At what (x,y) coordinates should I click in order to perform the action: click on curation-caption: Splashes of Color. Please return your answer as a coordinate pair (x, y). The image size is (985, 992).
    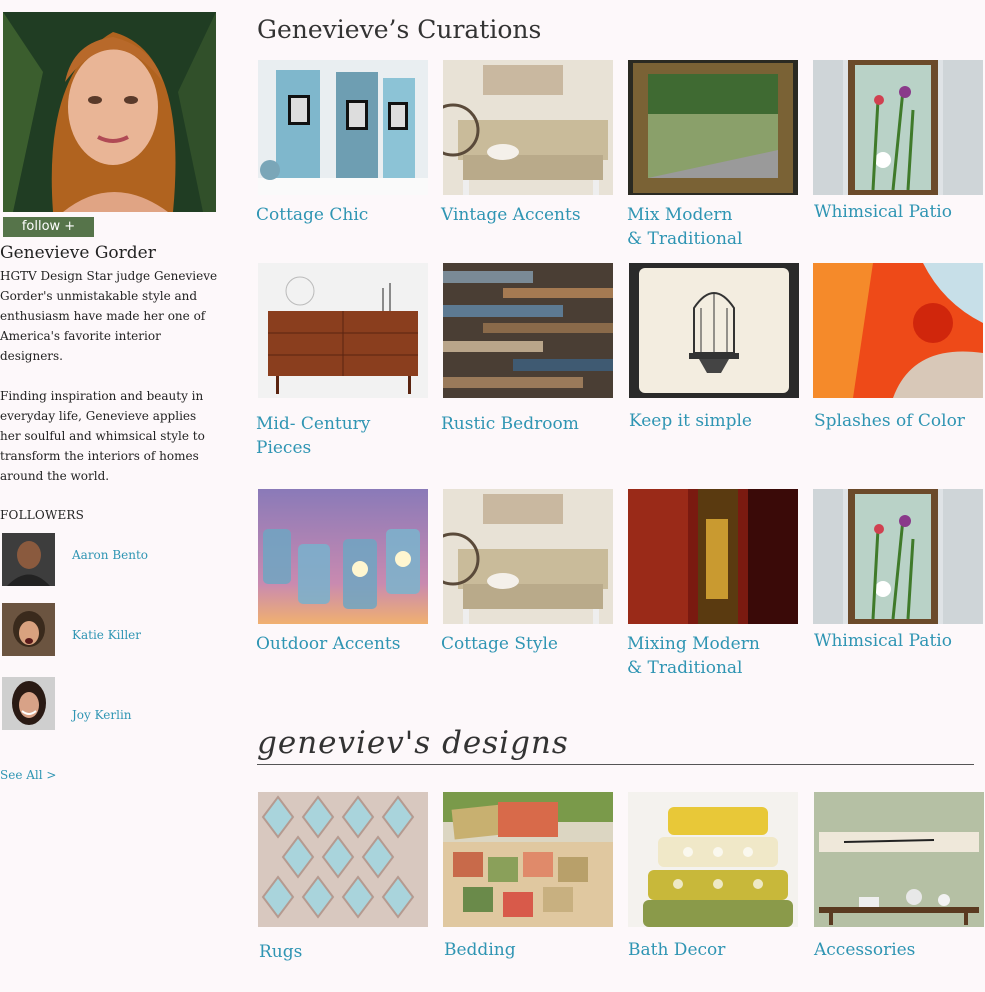
    Looking at the image, I should click on (899, 421).